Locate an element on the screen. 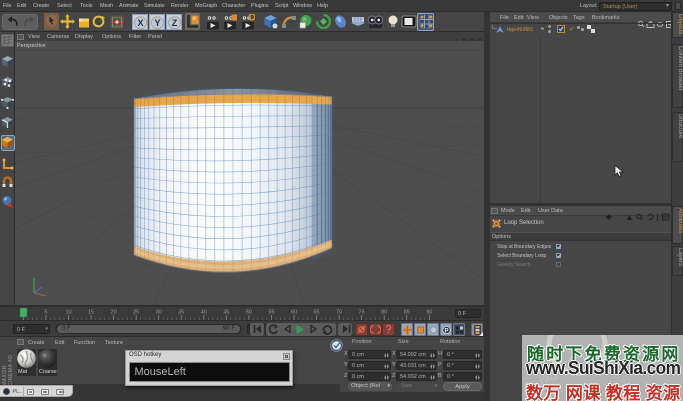  svg-text: 10 is located at coordinates (68, 313).